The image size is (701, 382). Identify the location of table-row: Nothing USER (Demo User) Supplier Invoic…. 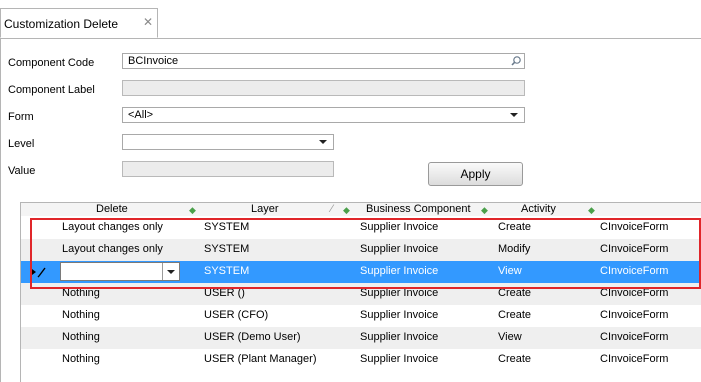
(361, 338).